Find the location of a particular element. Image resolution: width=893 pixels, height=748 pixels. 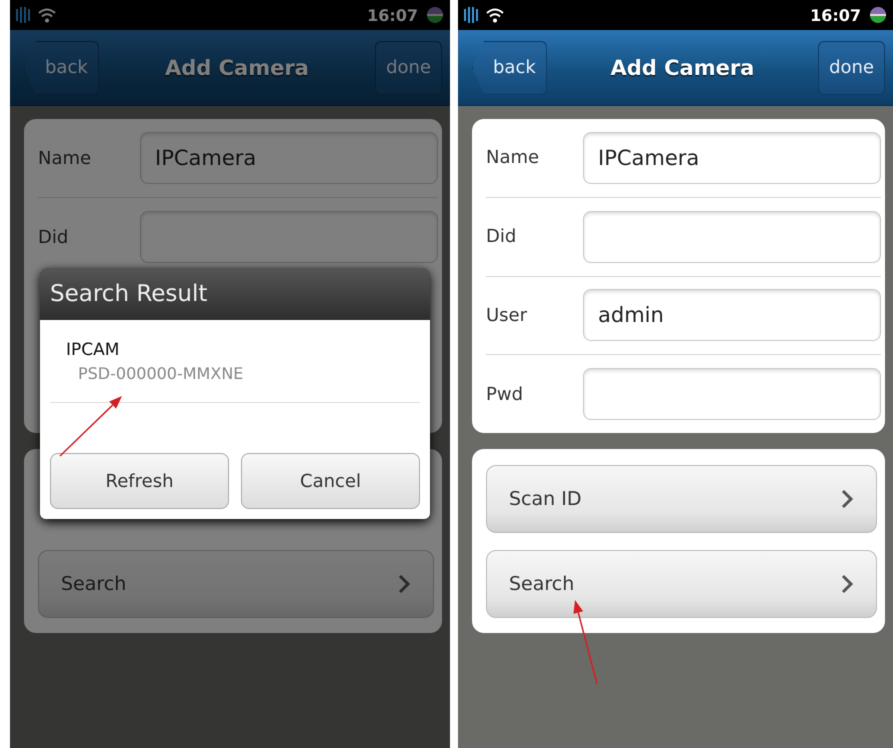

input-field: admin is located at coordinates (732, 315).